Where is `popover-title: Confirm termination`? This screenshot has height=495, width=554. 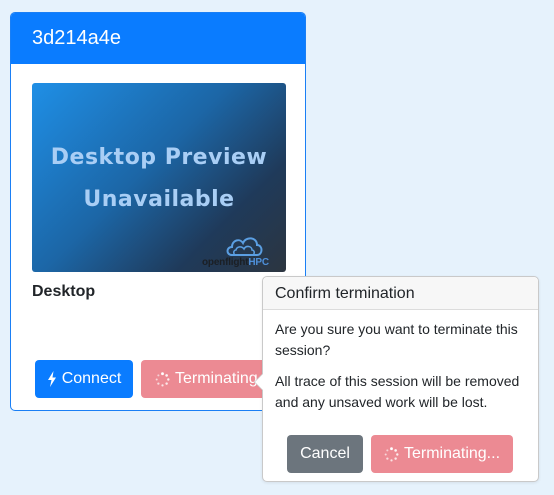 popover-title: Confirm termination is located at coordinates (400, 293).